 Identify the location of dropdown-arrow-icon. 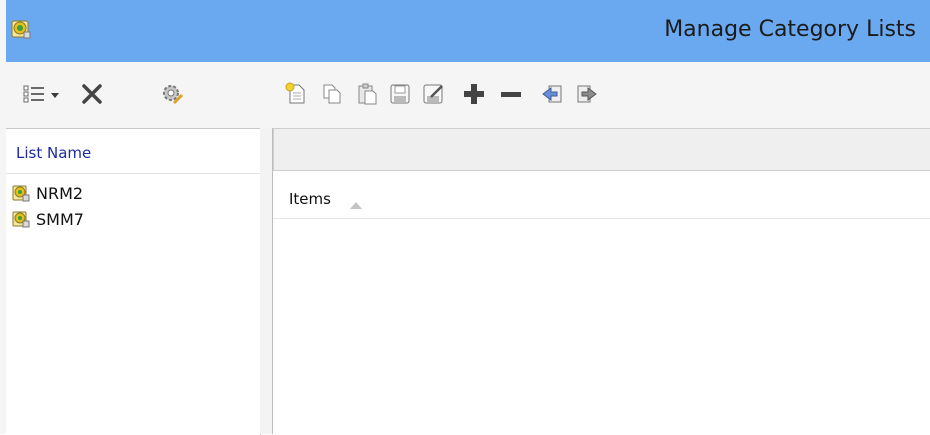
(55, 94).